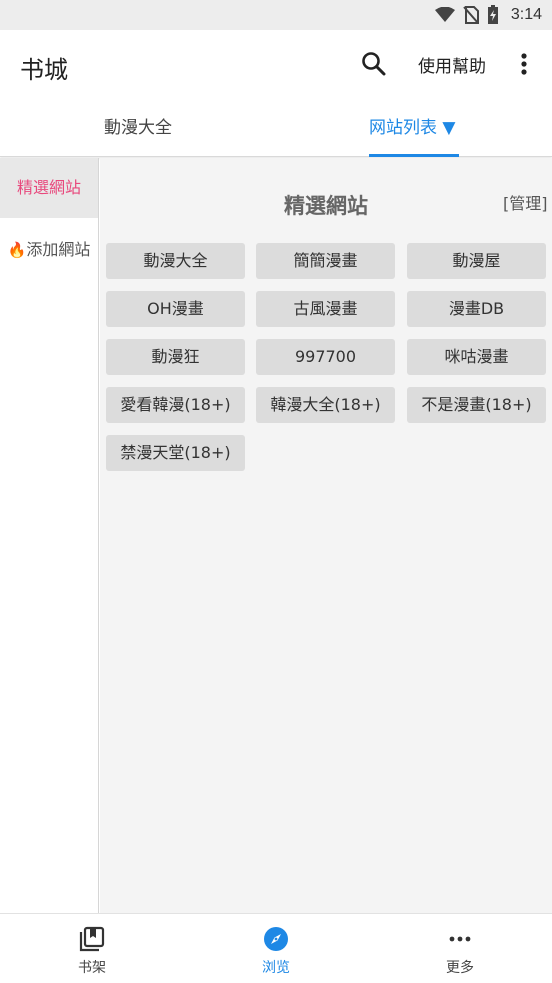 The image size is (552, 983). What do you see at coordinates (460, 948) in the screenshot?
I see `nav-more: 更多` at bounding box center [460, 948].